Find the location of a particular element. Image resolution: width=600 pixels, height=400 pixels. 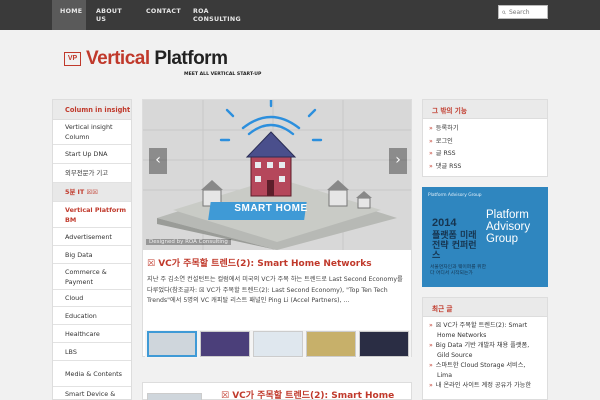

recent-post-link: ☒ VC가 주목할 트렌드(2): Smart Home Networks is located at coordinates (488, 330).